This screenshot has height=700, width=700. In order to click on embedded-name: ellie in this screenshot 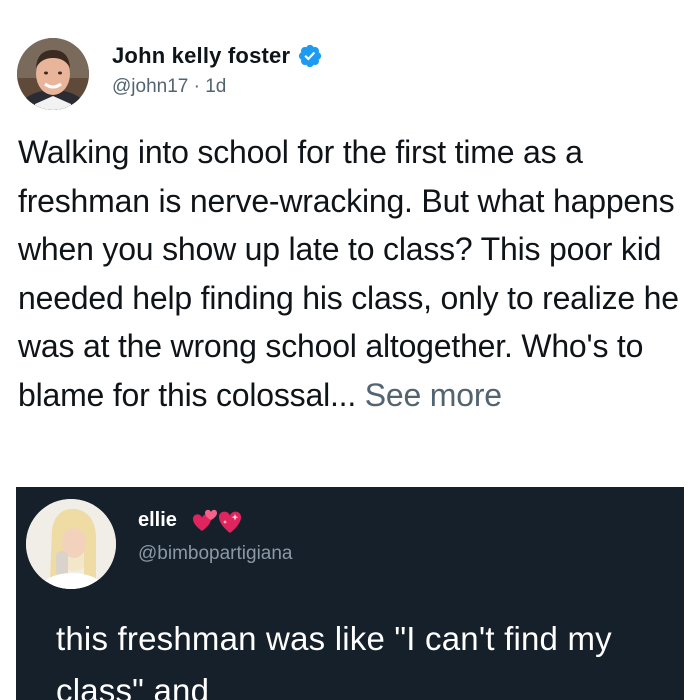, I will do `click(157, 519)`.